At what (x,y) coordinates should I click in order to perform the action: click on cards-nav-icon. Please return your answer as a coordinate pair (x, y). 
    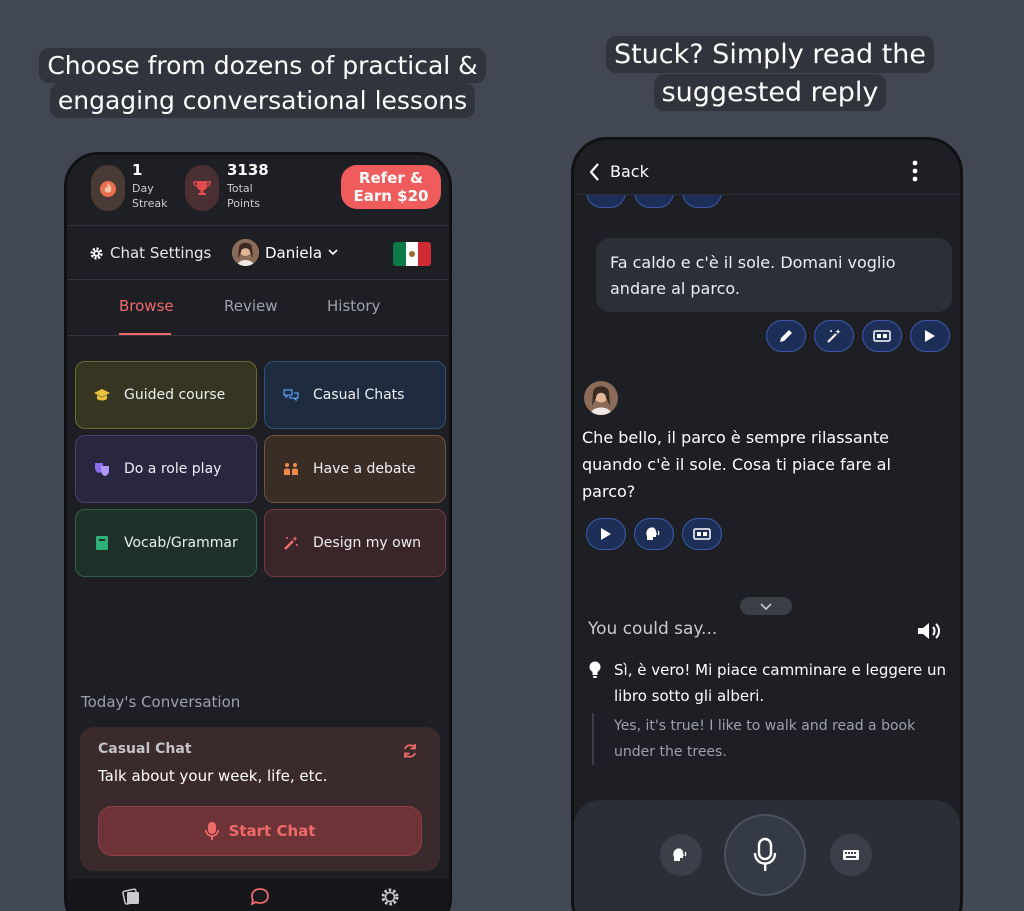
    Looking at the image, I should click on (131, 899).